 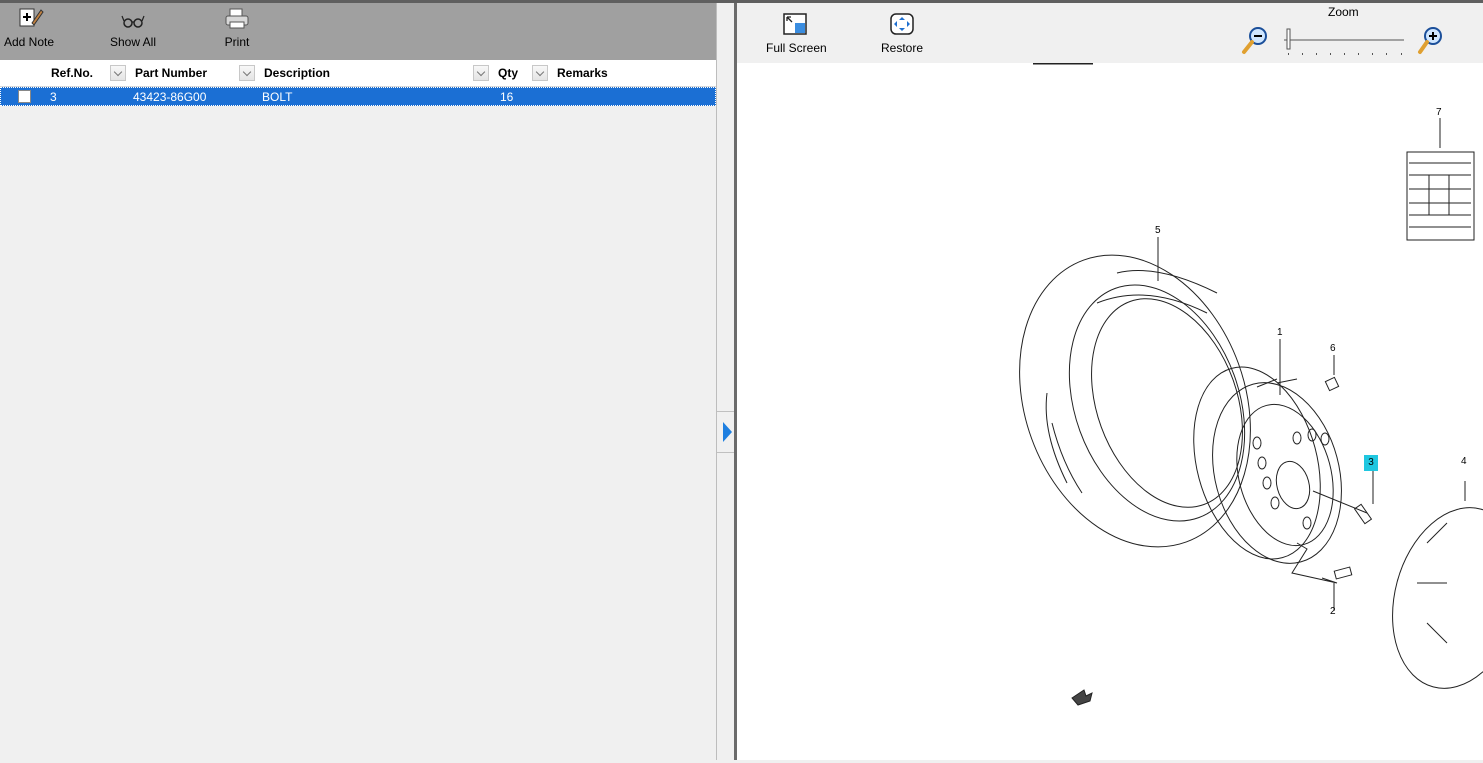 I want to click on restore-icon, so click(x=902, y=24).